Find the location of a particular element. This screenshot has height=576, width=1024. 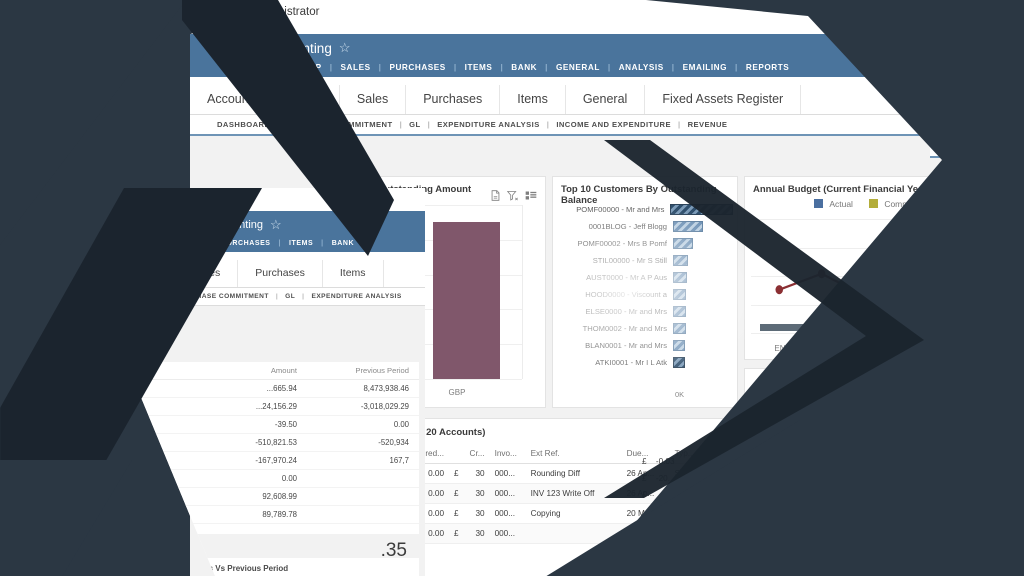

tab-fixed-assets-register: Fixed Assets Register is located at coordinates (723, 99).